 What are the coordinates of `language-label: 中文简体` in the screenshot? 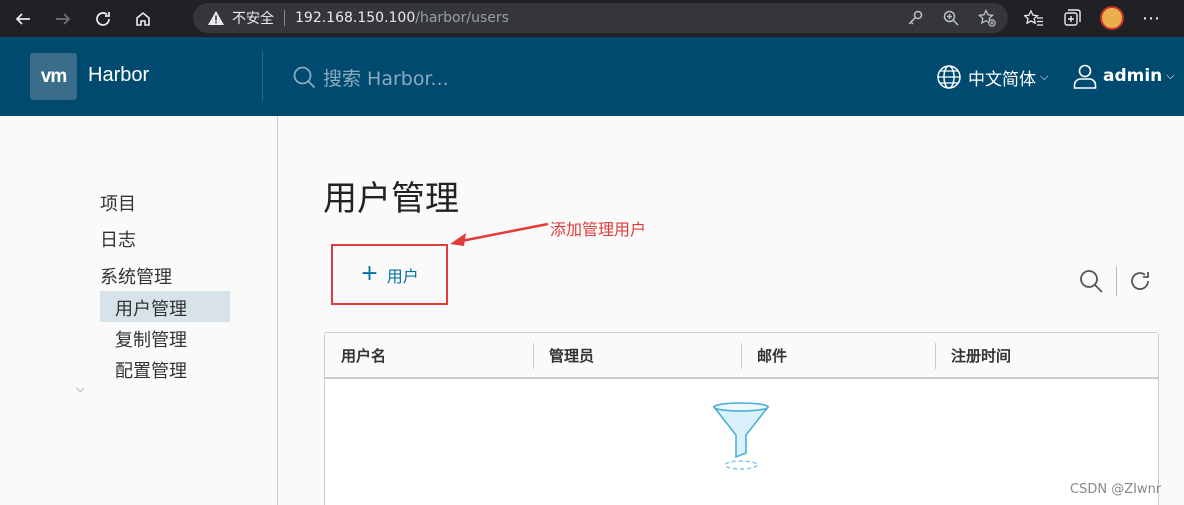 It's located at (1002, 79).